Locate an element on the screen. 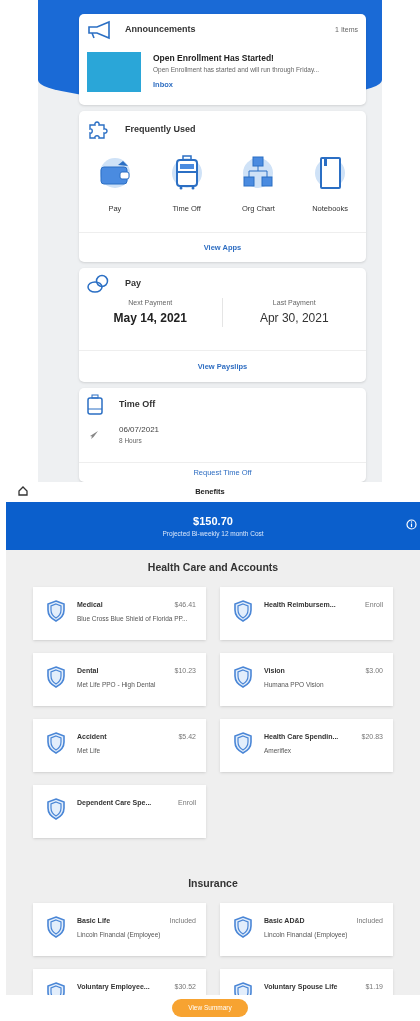  notebook-icon is located at coordinates (330, 173).